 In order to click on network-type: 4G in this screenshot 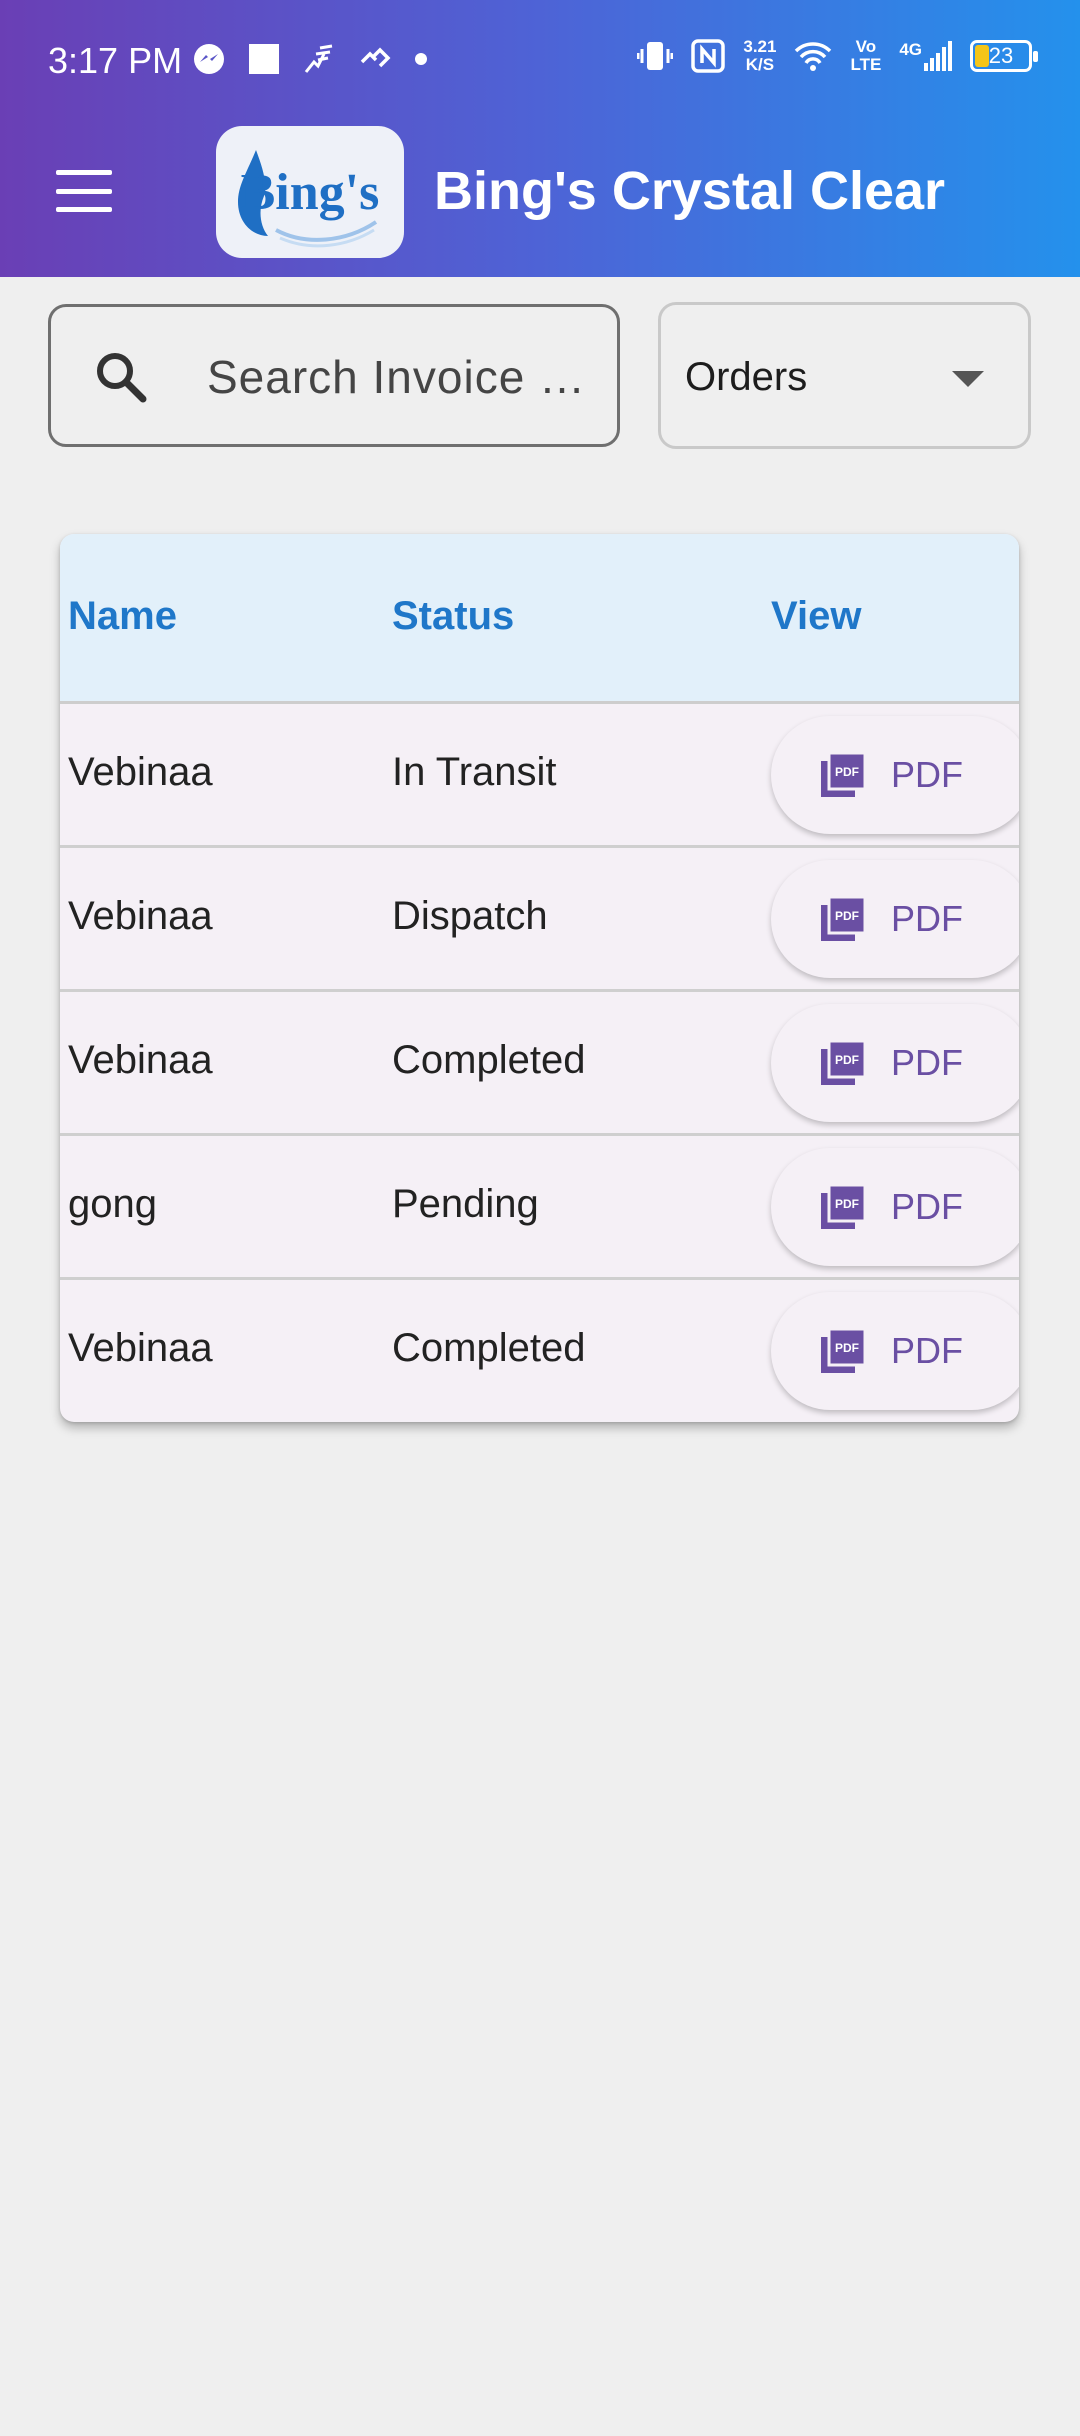, I will do `click(910, 49)`.